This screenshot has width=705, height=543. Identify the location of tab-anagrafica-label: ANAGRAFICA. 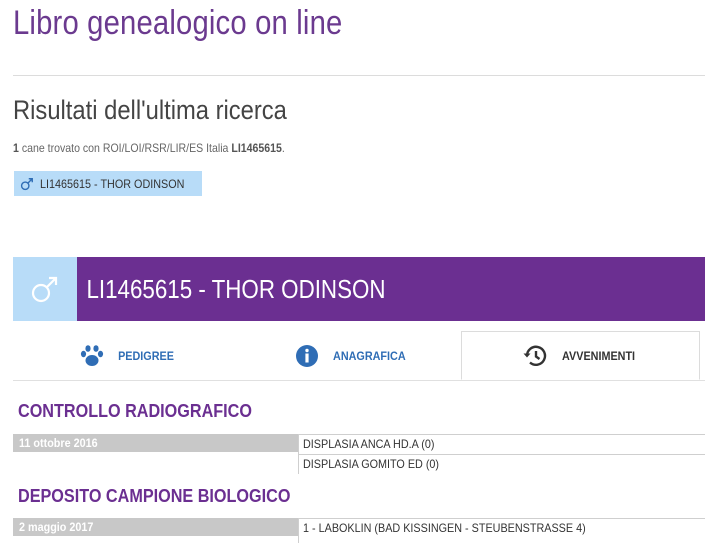
(369, 355).